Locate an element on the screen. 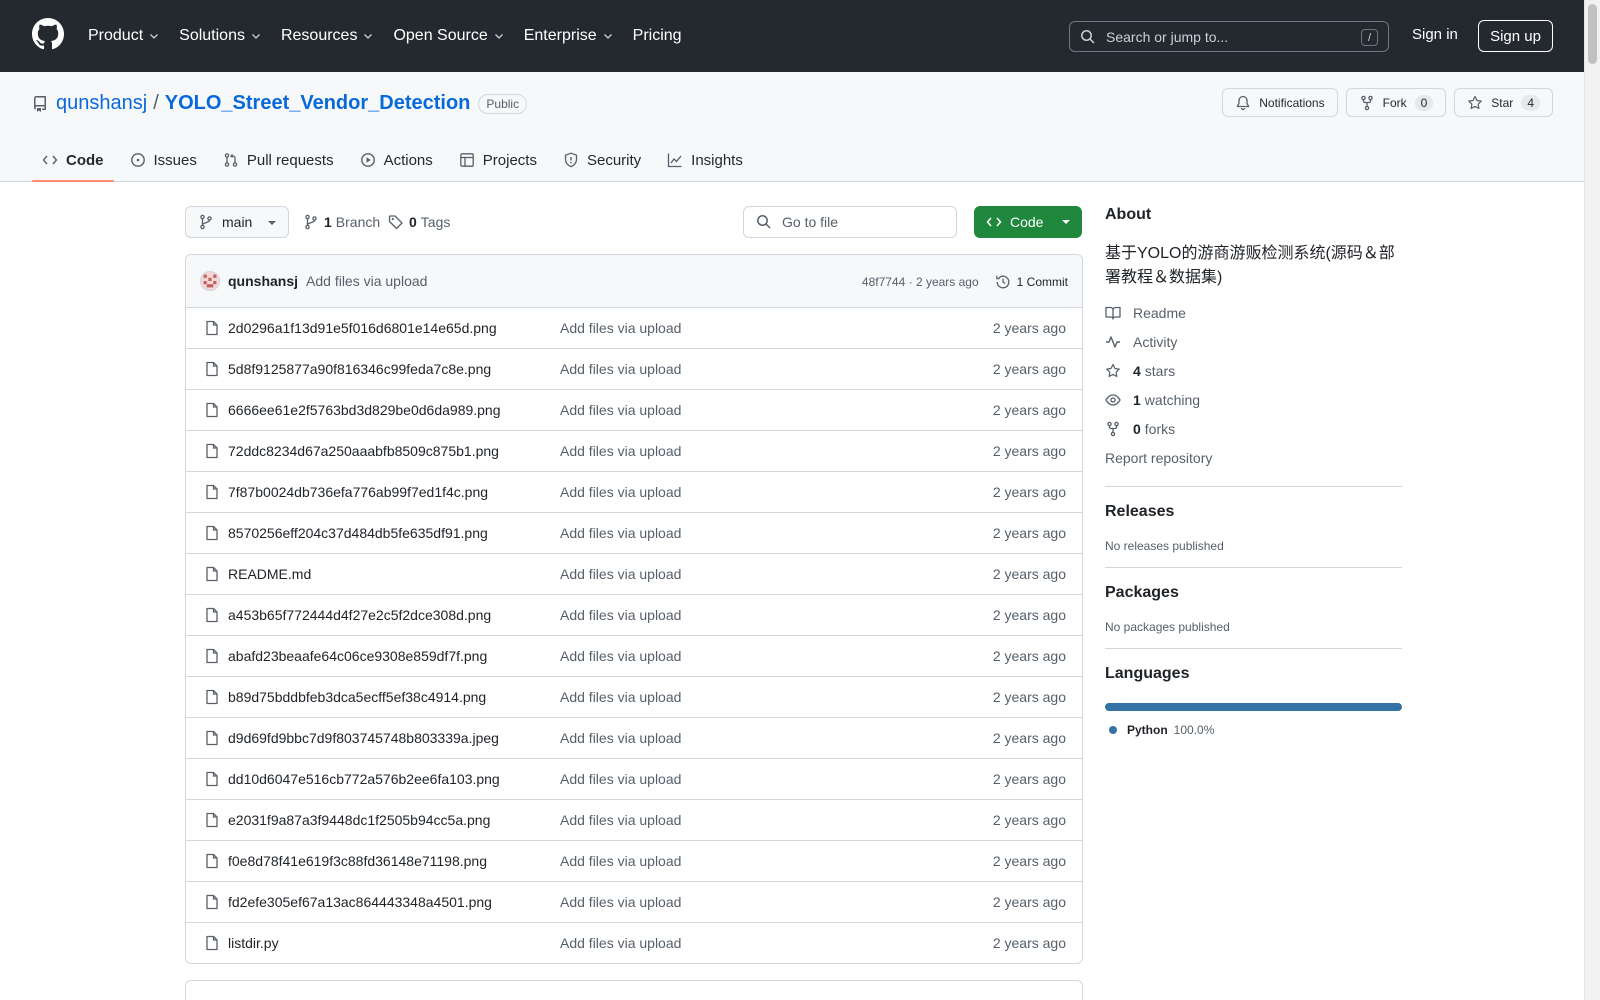 This screenshot has height=1000, width=1600. file-name-link: 6666ee61e2f5763bd3d829be0d6da989.png is located at coordinates (364, 410).